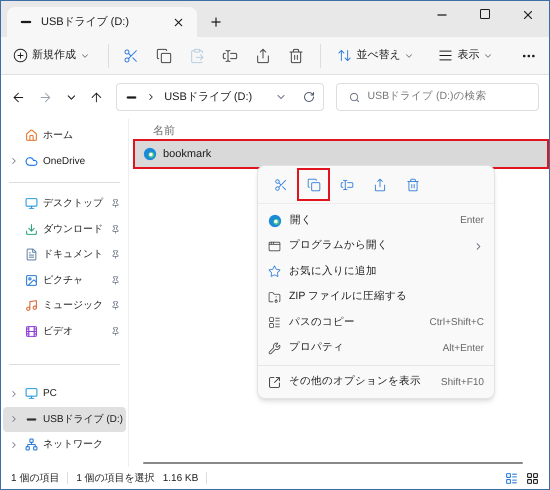  What do you see at coordinates (64, 161) in the screenshot?
I see `sidebar-item: OneDrive` at bounding box center [64, 161].